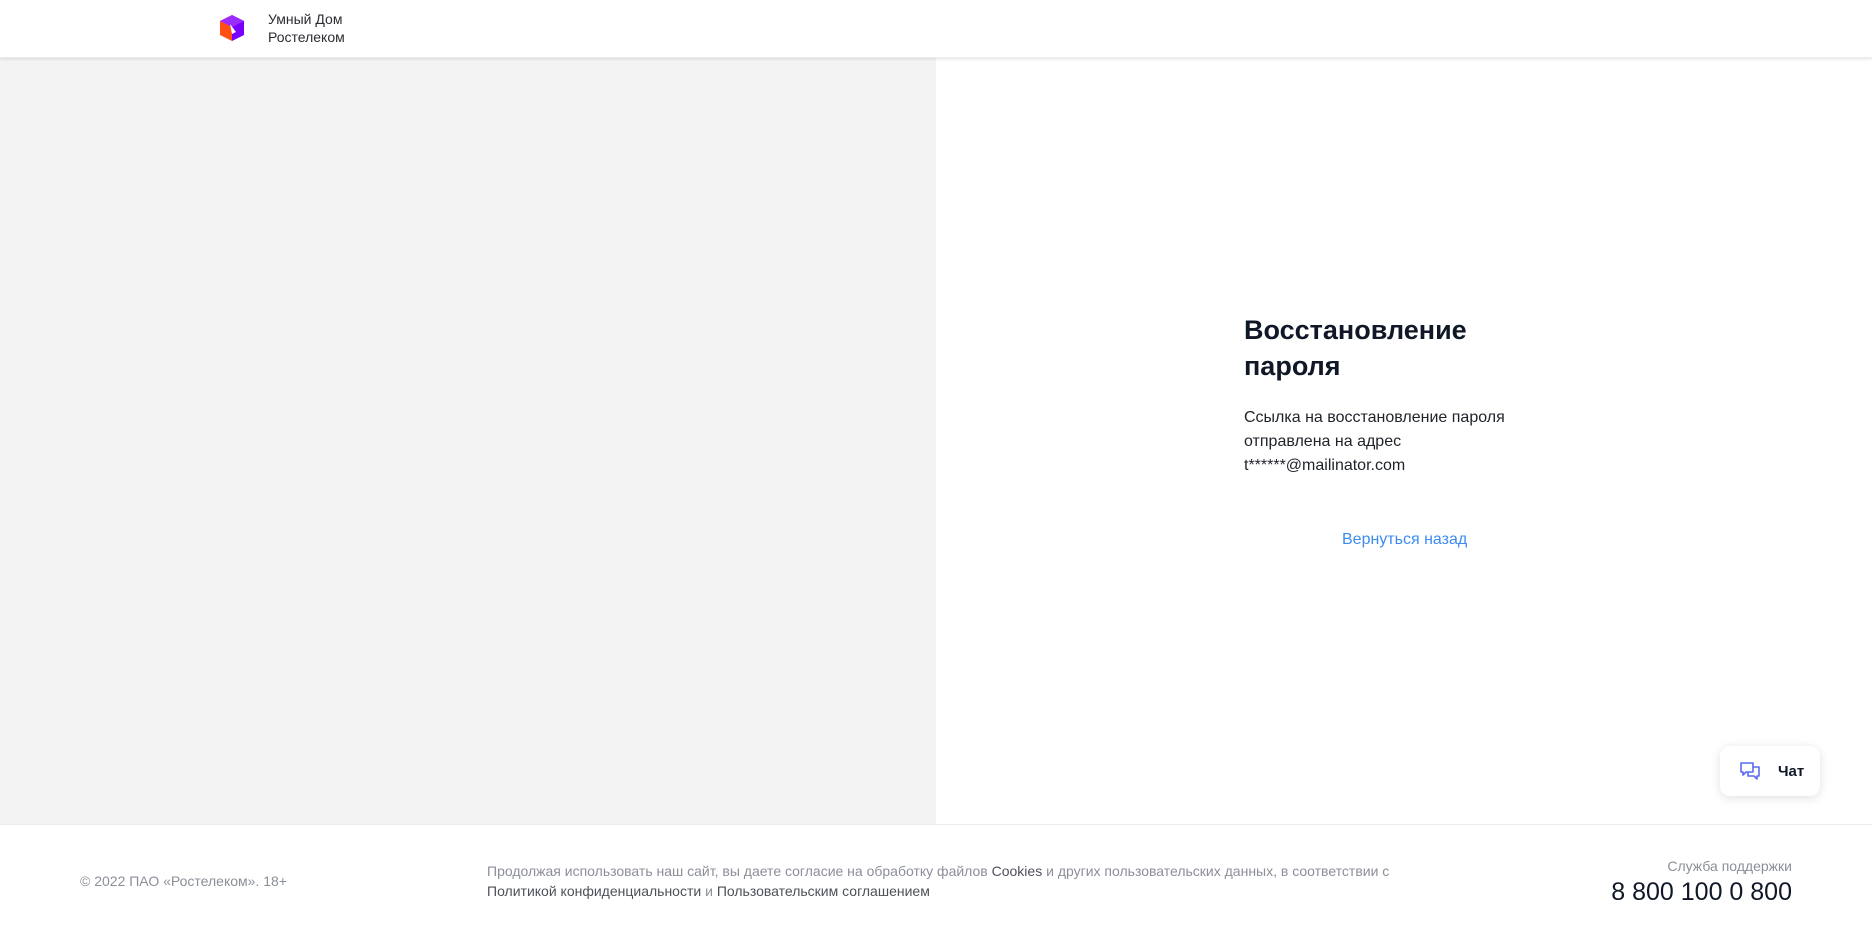 Image resolution: width=1872 pixels, height=936 pixels. Describe the element at coordinates (594, 891) in the screenshot. I see `privacy-policy-link: Политикой конфиденциальности` at that location.